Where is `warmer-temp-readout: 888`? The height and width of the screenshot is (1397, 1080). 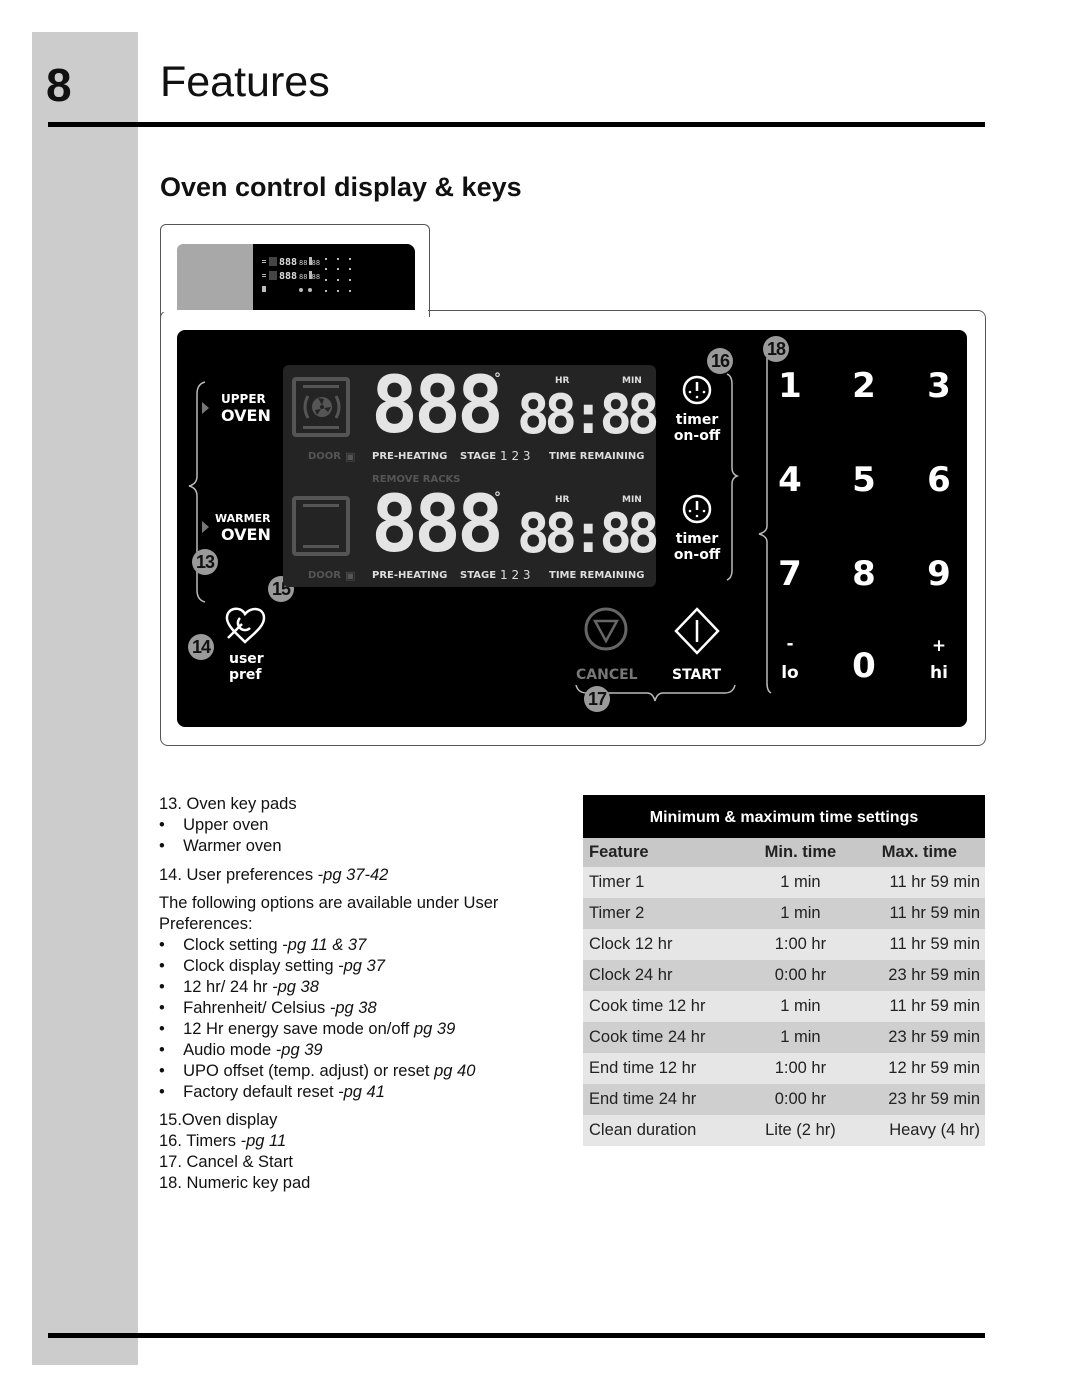 warmer-temp-readout: 888 is located at coordinates (437, 525).